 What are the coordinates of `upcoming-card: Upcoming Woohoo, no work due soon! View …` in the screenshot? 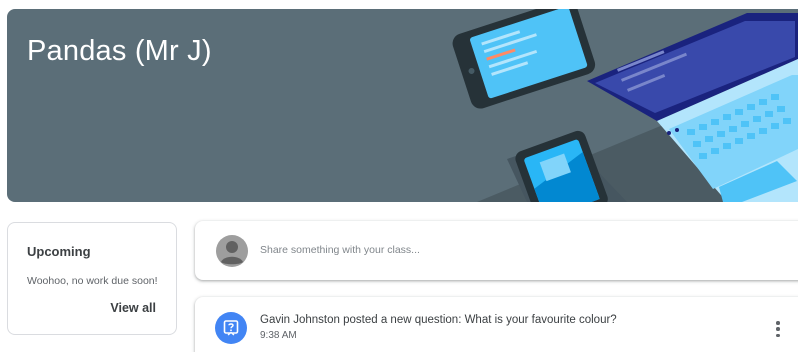 It's located at (92, 278).